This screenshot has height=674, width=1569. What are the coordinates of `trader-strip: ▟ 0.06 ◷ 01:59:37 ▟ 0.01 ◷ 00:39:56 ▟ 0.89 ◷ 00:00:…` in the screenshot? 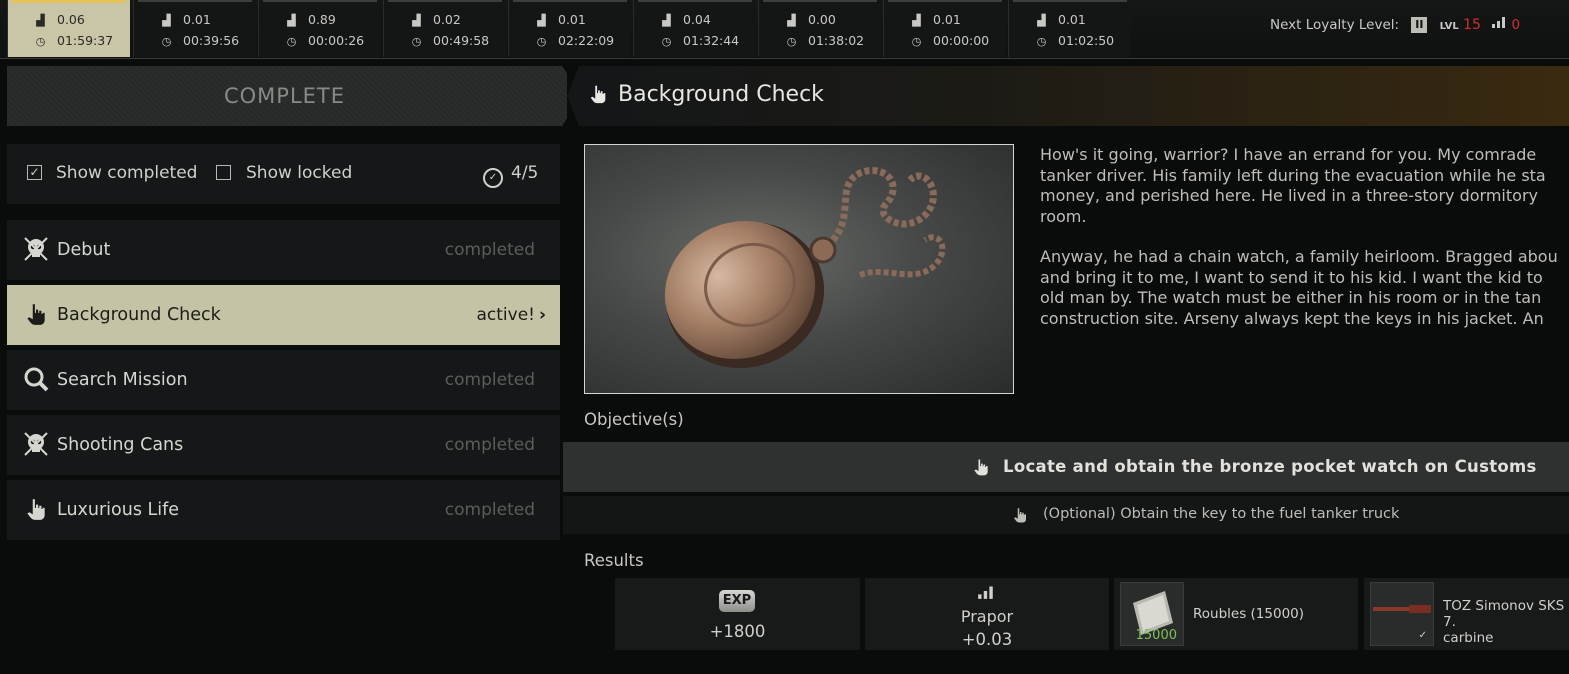 It's located at (784, 29).